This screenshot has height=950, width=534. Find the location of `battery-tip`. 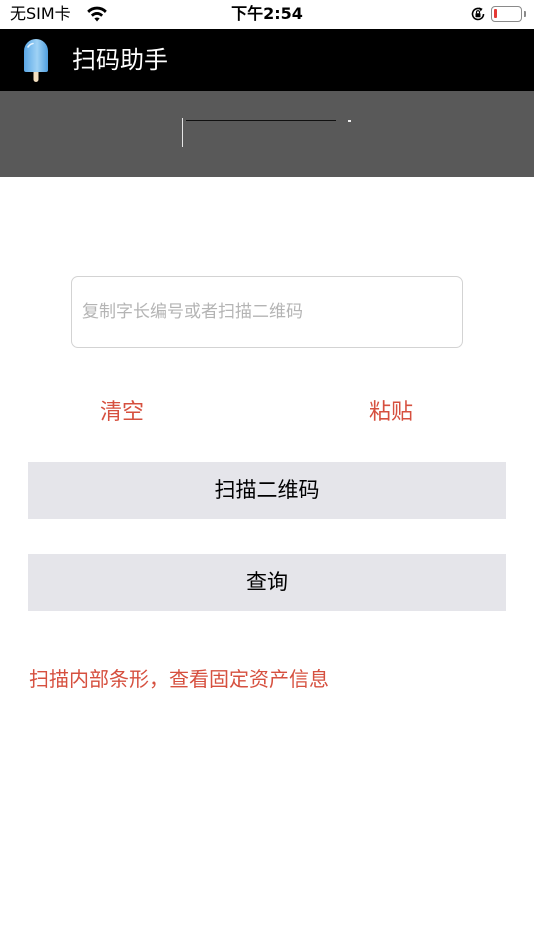

battery-tip is located at coordinates (525, 14).